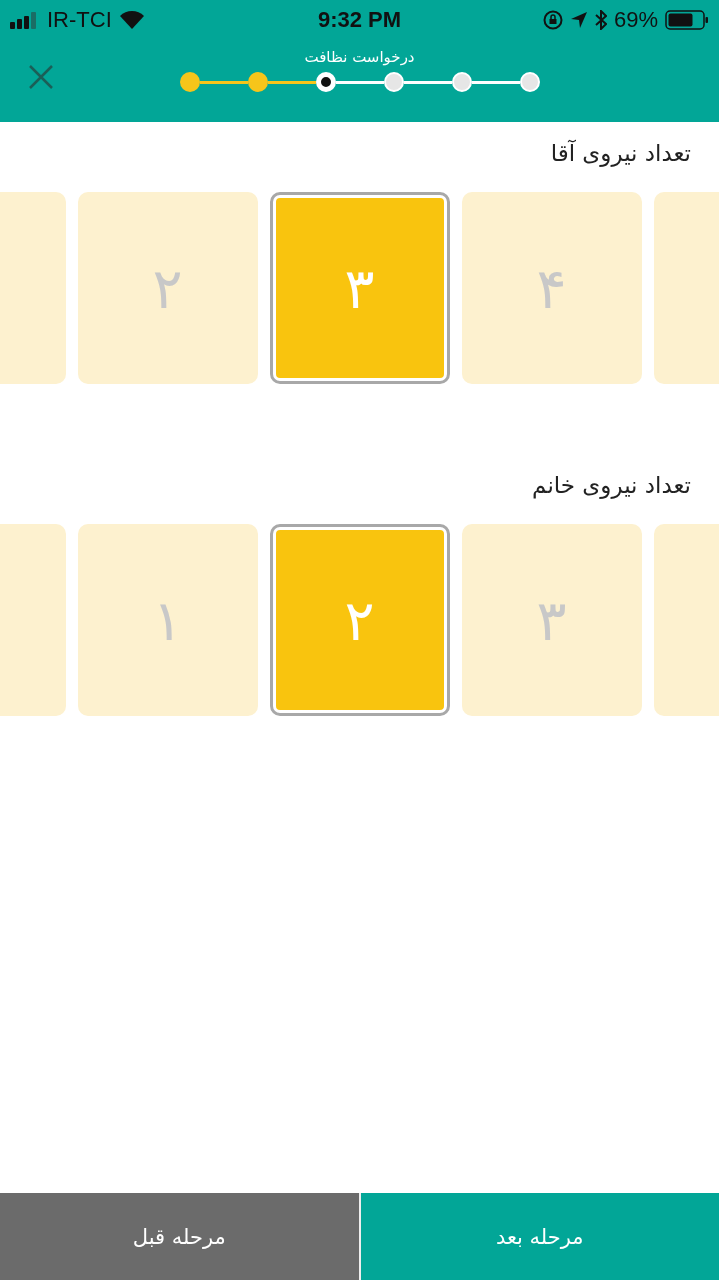 The width and height of the screenshot is (719, 1280). I want to click on bluetooth-icon, so click(600, 20).